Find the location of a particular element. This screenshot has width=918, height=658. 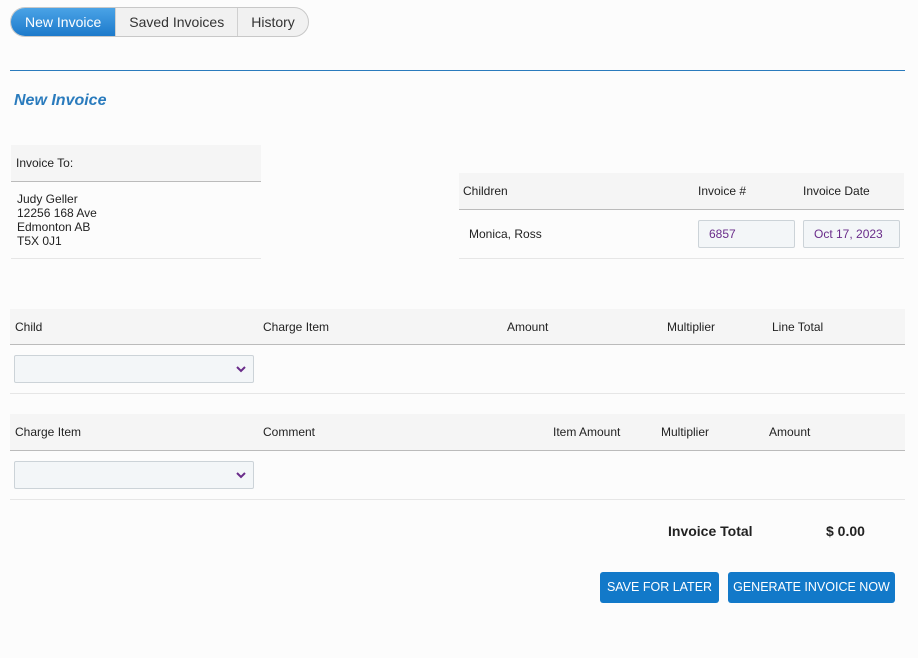

invoice-total-value: $ 0.00 is located at coordinates (845, 531).